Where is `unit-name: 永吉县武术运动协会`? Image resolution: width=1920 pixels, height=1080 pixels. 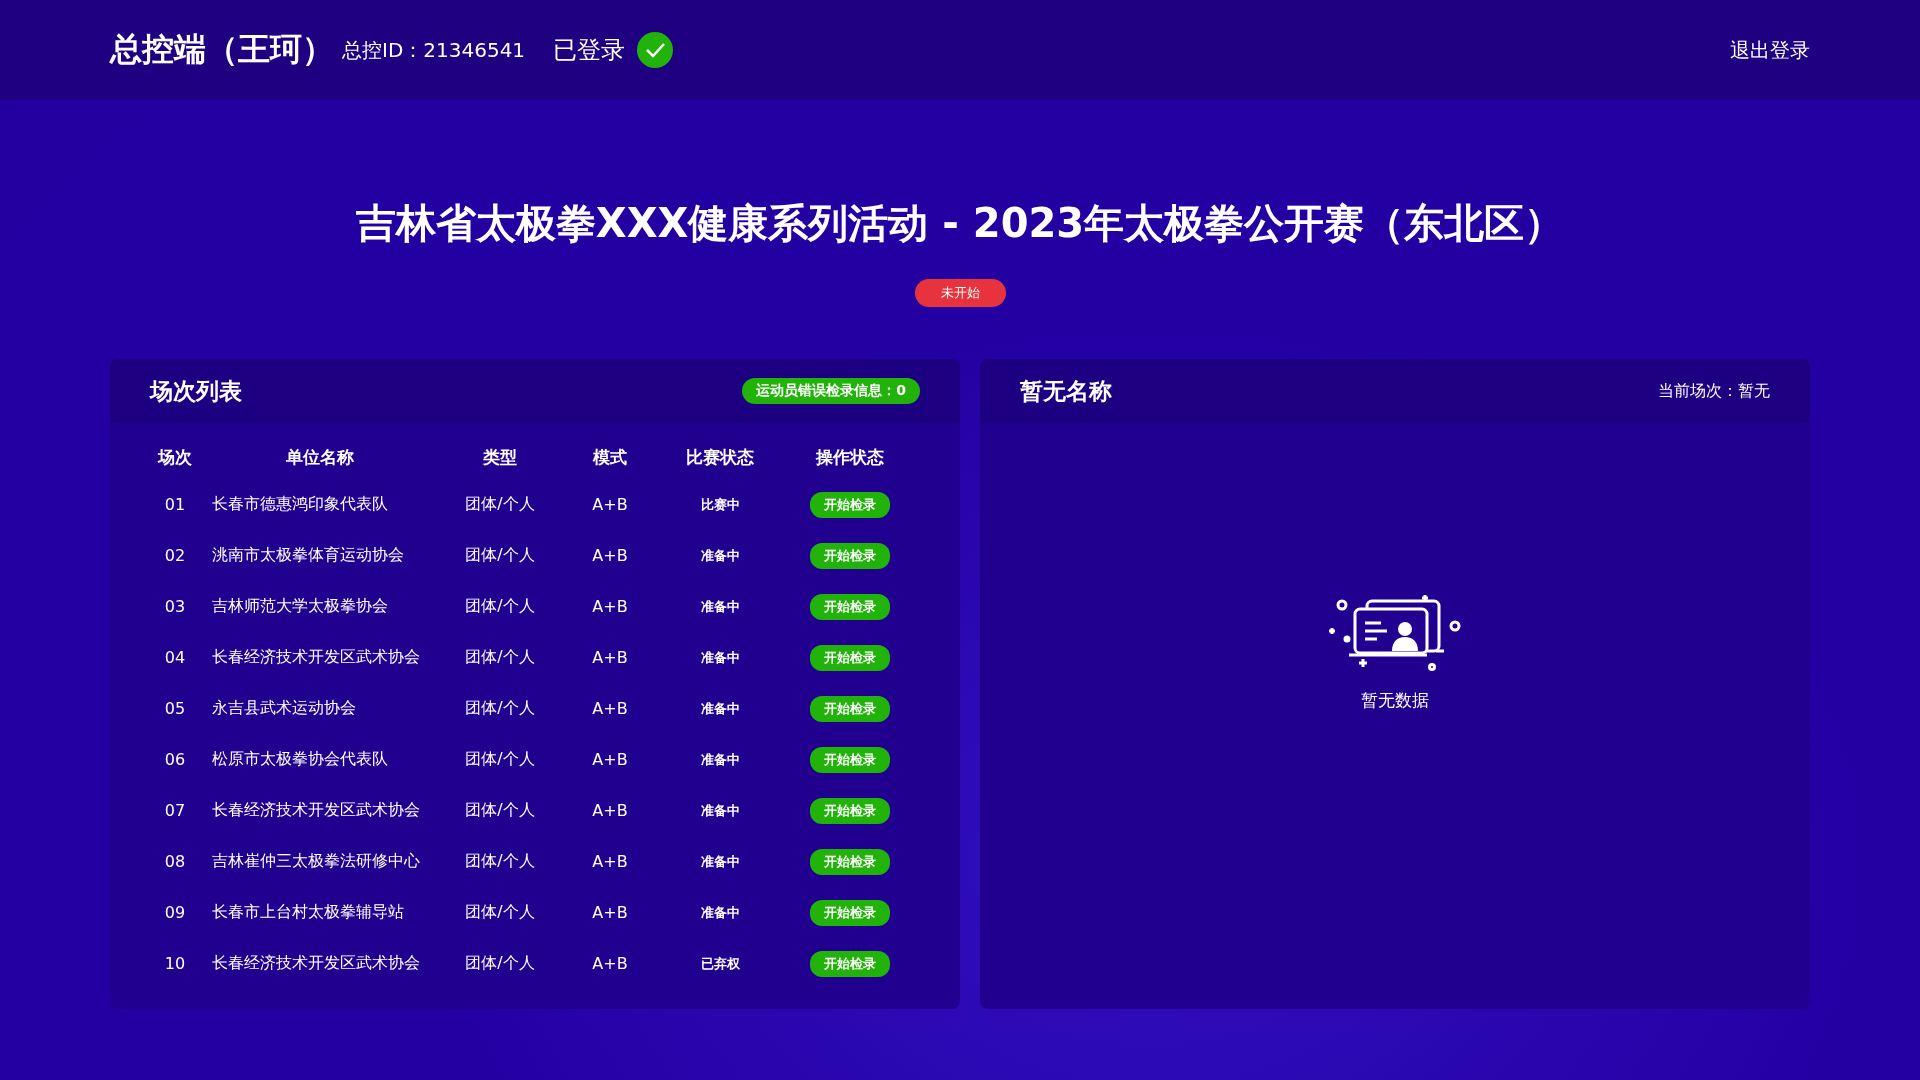
unit-name: 永吉县武术运动协会 is located at coordinates (284, 708).